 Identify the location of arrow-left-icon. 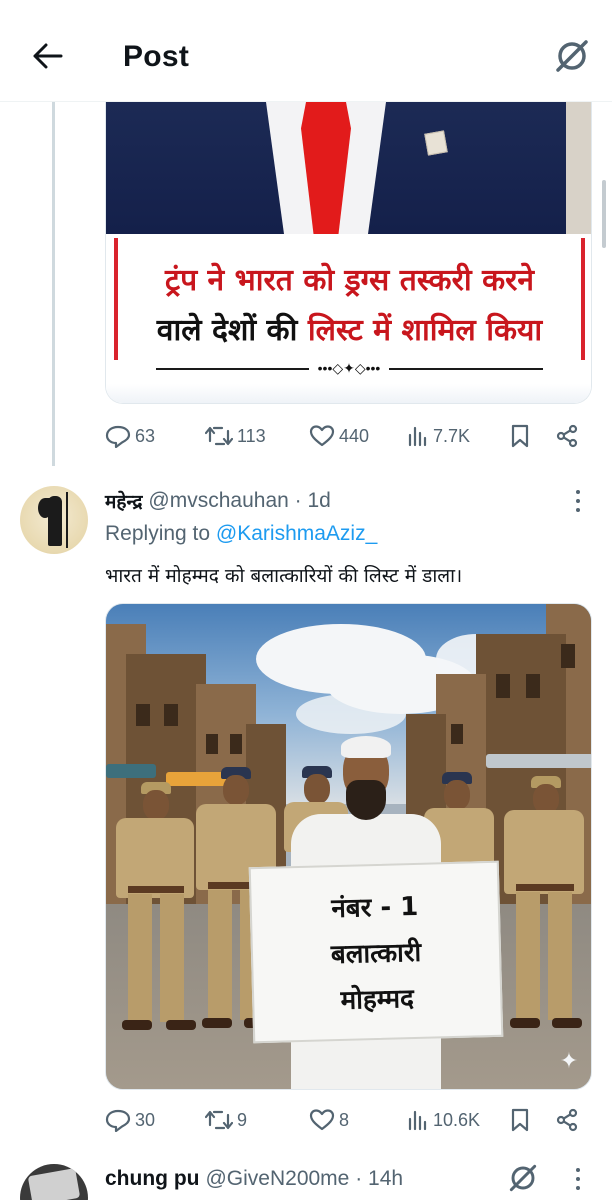
(48, 56).